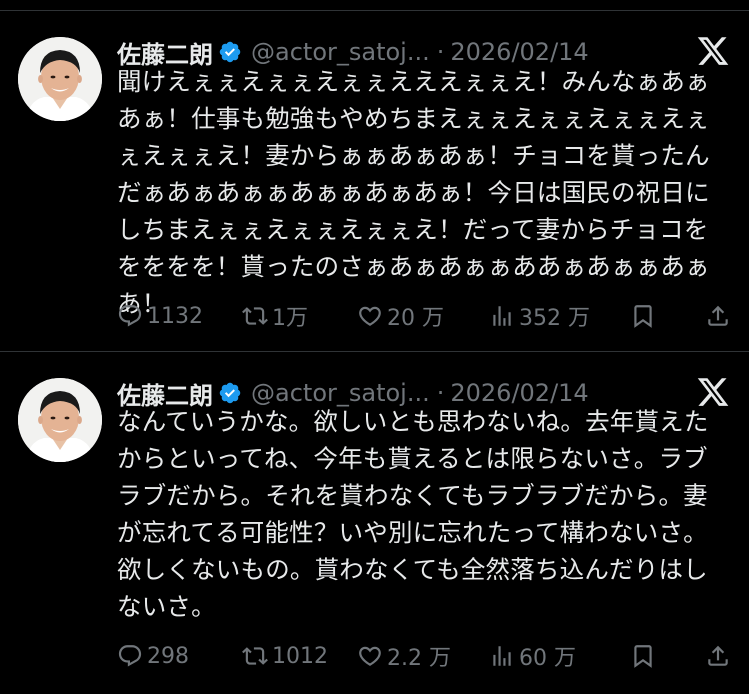 The width and height of the screenshot is (749, 694). Describe the element at coordinates (300, 656) in the screenshot. I see `retweet-count: 1012` at that location.